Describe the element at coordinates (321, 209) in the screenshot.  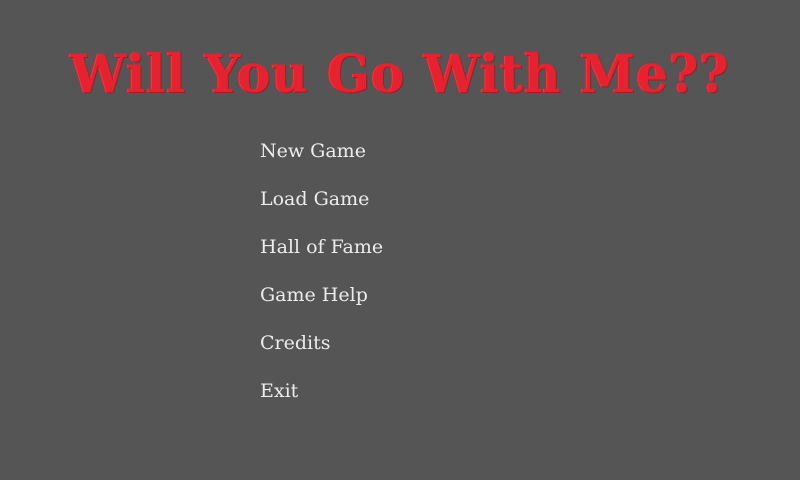
I see `menu-item-load-game: Load Game` at that location.